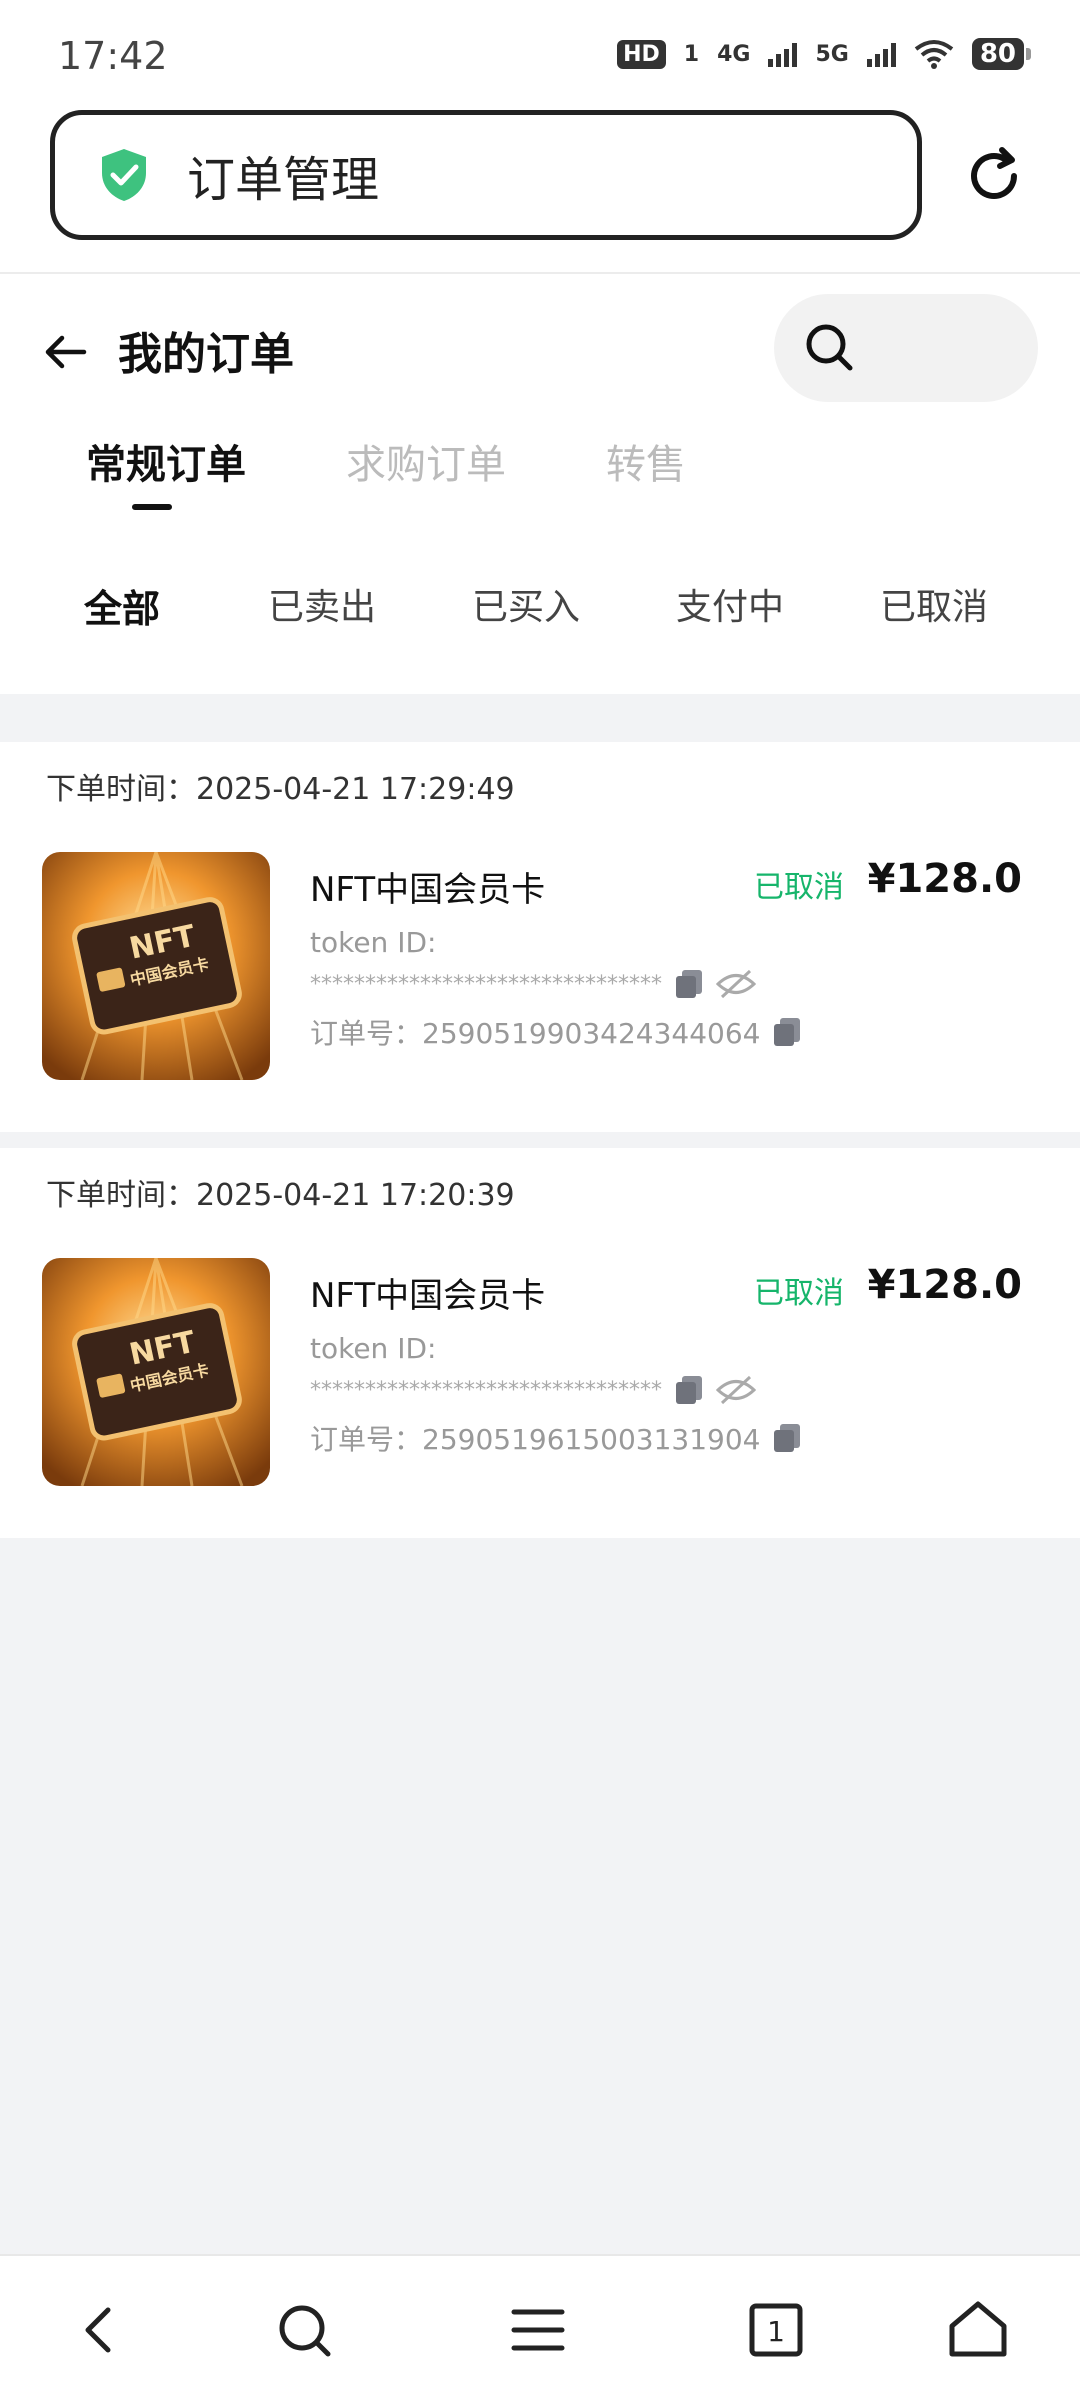 The image size is (1080, 2400). Describe the element at coordinates (206, 354) in the screenshot. I see `page-title: 我的订单` at that location.